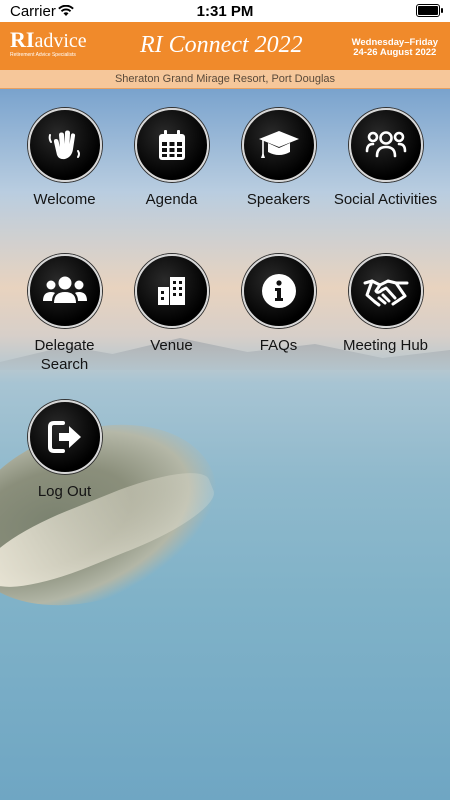  Describe the element at coordinates (64, 145) in the screenshot. I see `waving-hand-icon` at that location.